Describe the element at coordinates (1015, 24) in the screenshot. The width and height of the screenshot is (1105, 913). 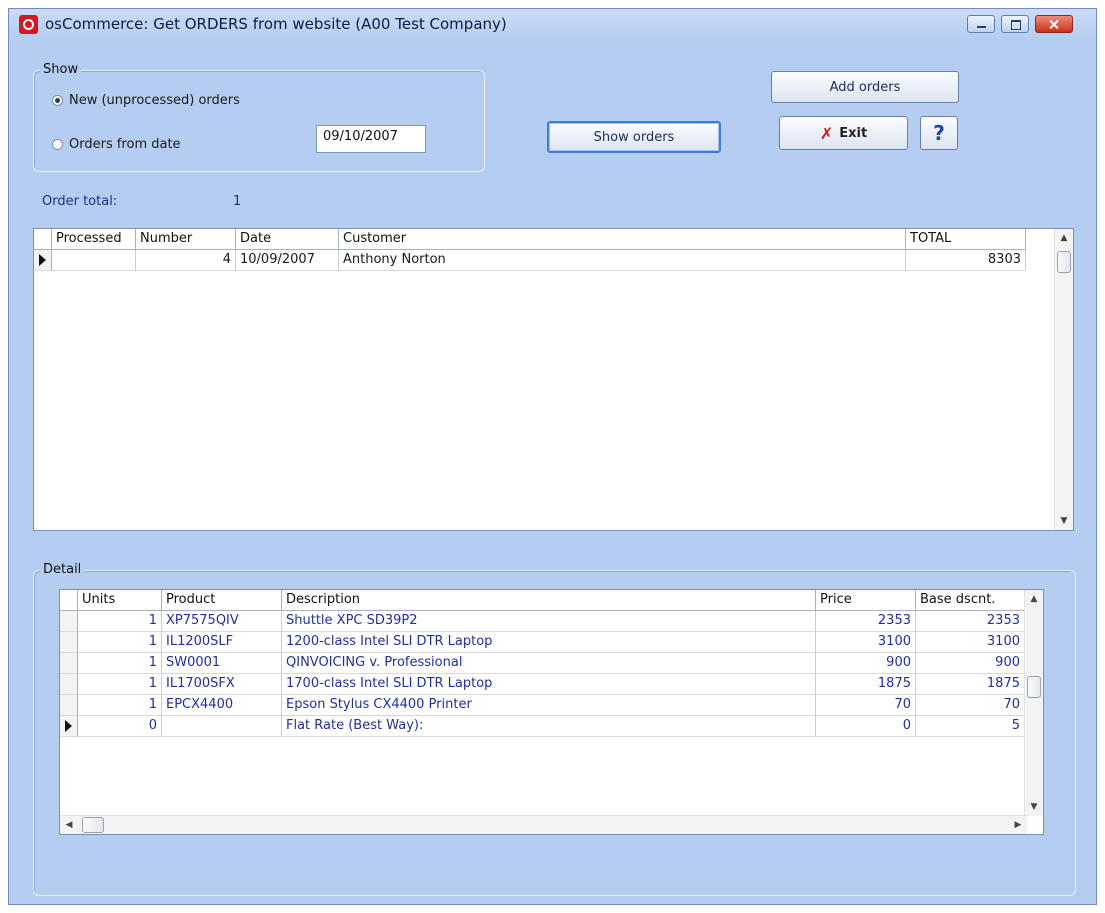
I see `maximize-icon` at that location.